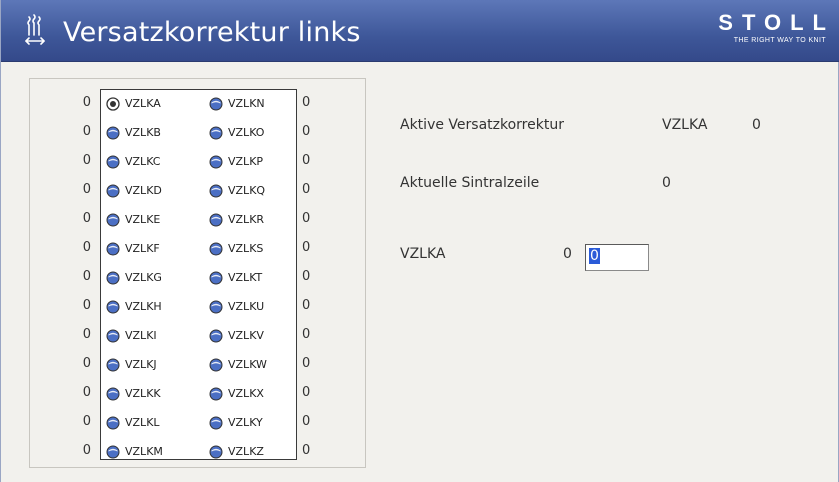 This screenshot has width=839, height=482. I want to click on radio-option-vzlkx: VZLKX, so click(236, 393).